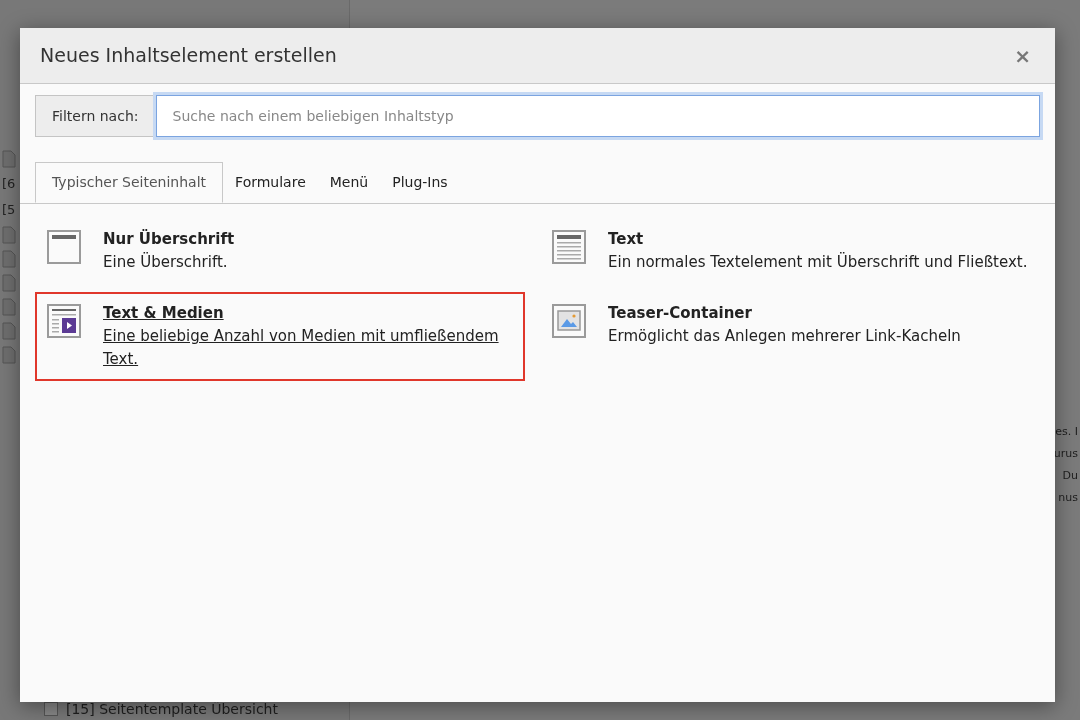 The image size is (1080, 720). What do you see at coordinates (166, 262) in the screenshot?
I see `item-description: Eine Überschrift.` at bounding box center [166, 262].